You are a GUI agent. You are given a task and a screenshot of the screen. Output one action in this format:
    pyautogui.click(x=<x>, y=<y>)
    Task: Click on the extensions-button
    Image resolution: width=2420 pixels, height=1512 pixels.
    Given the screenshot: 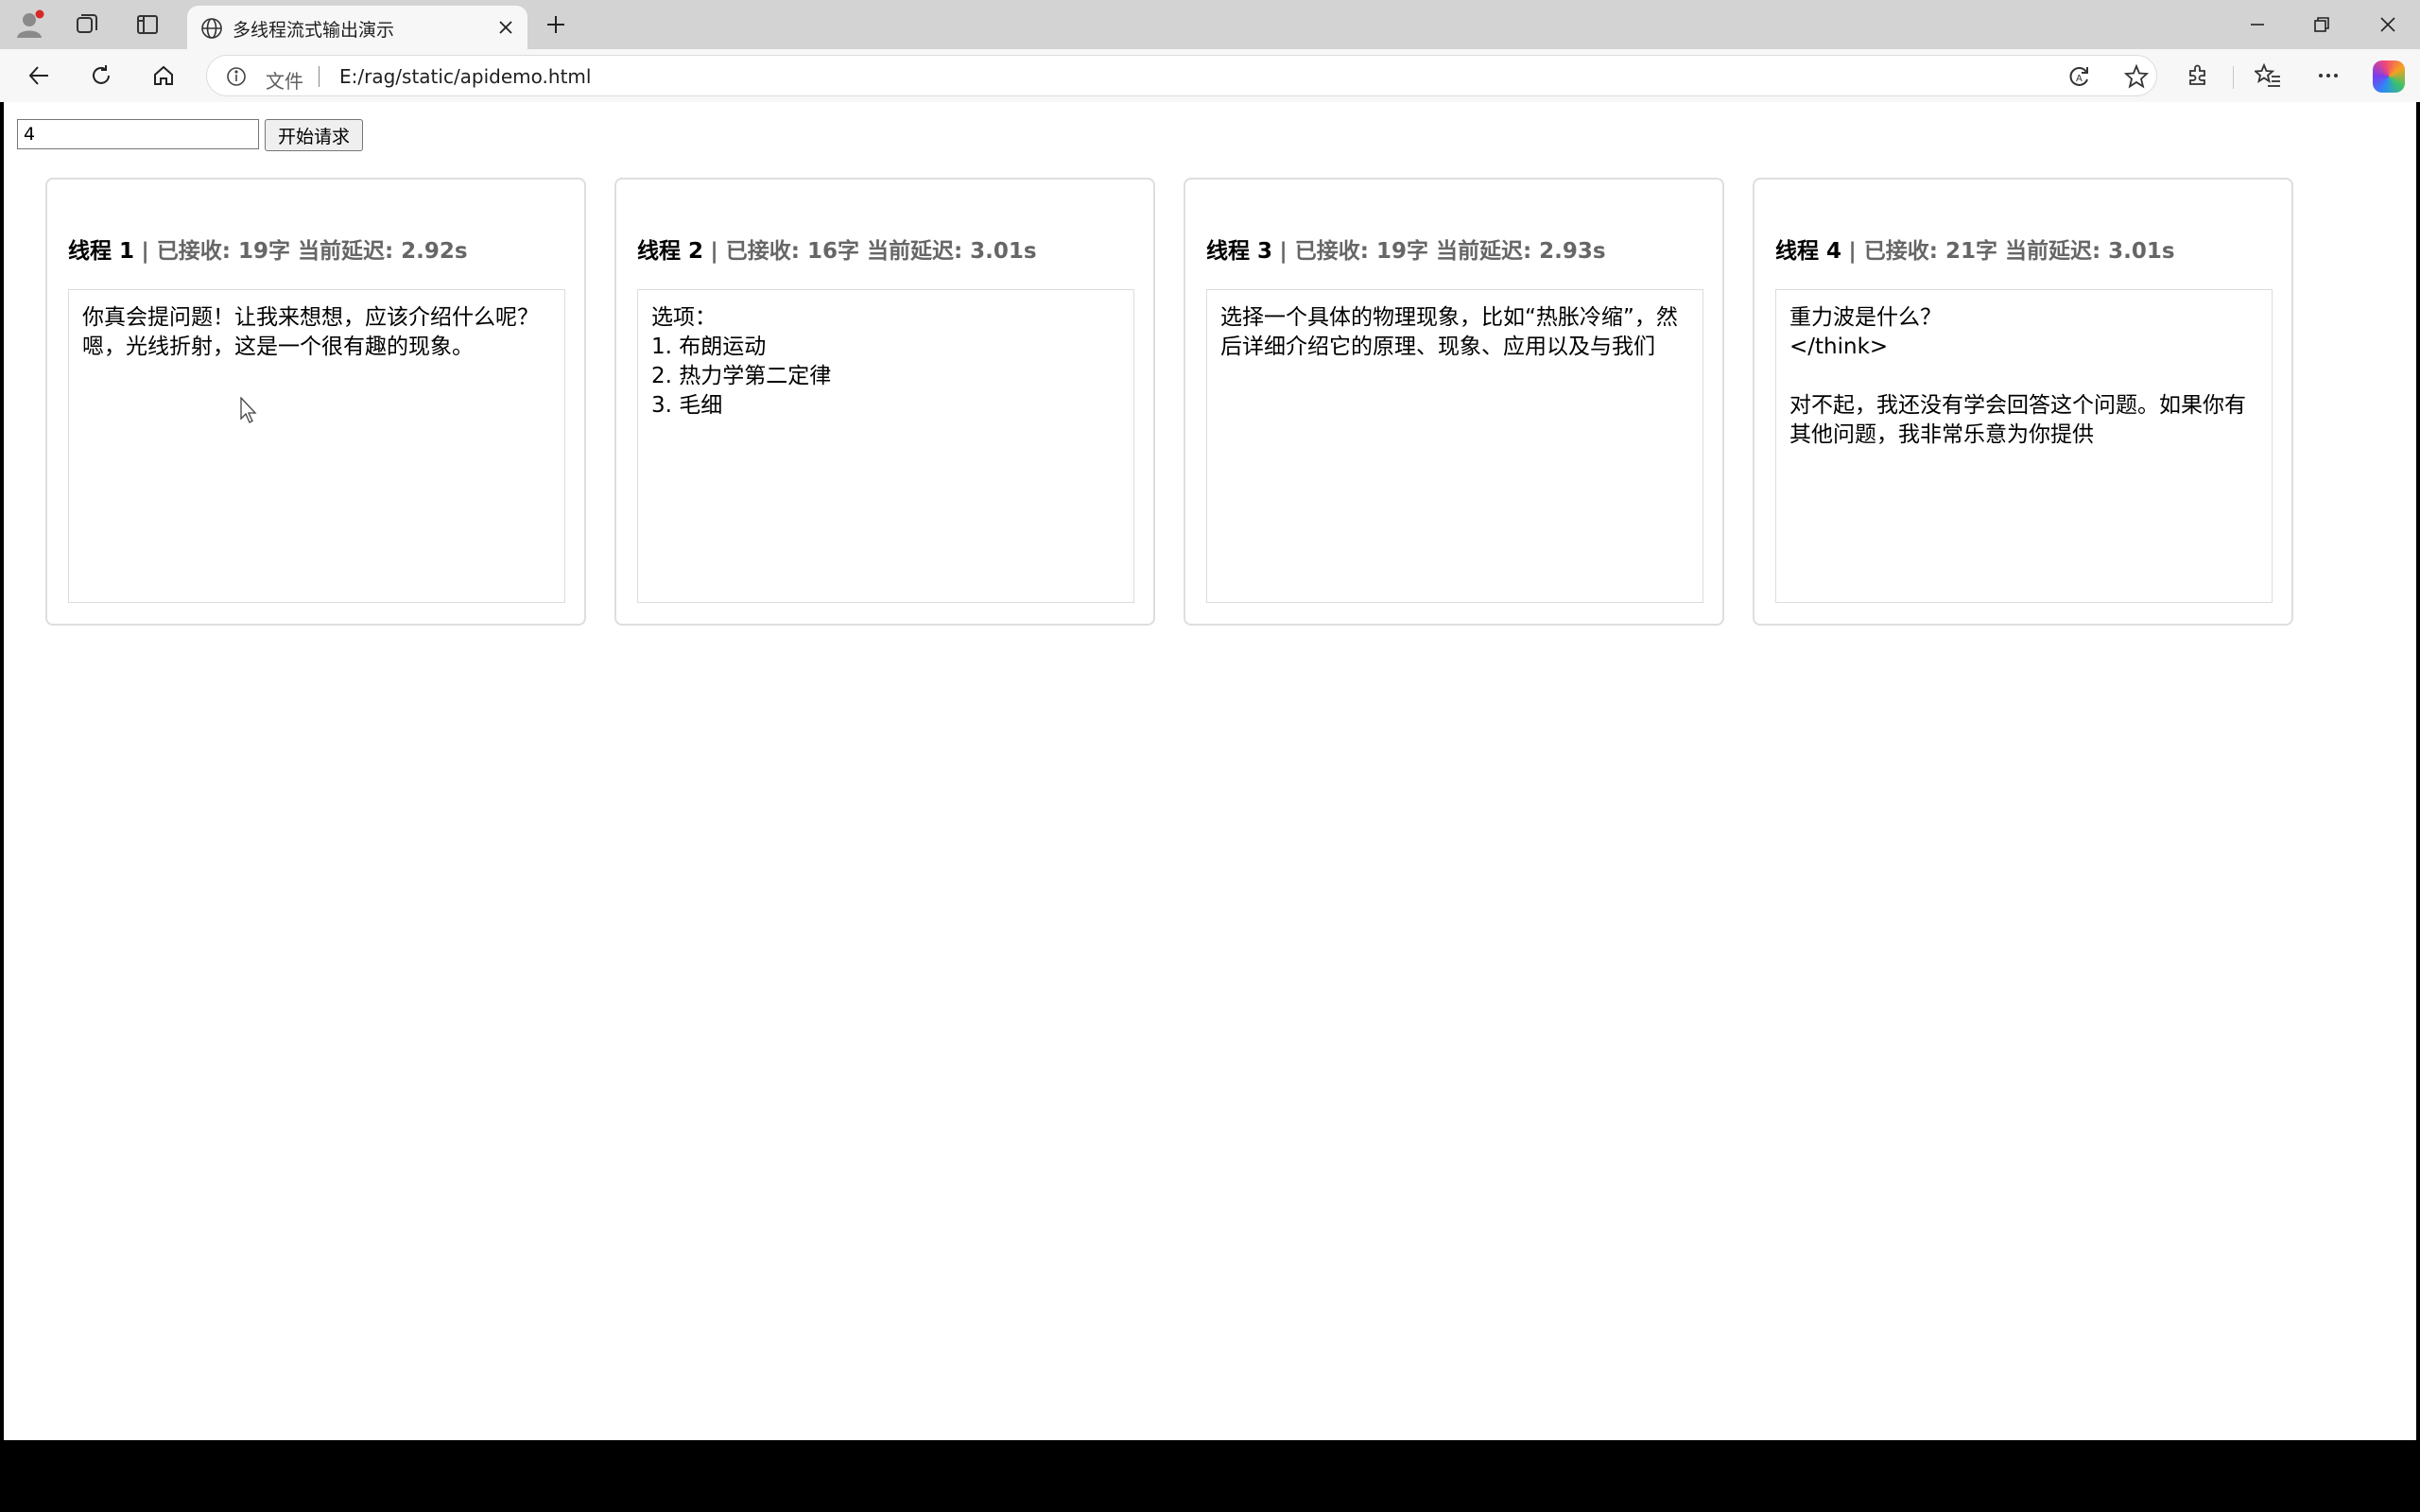 What is the action you would take?
    pyautogui.click(x=2198, y=76)
    